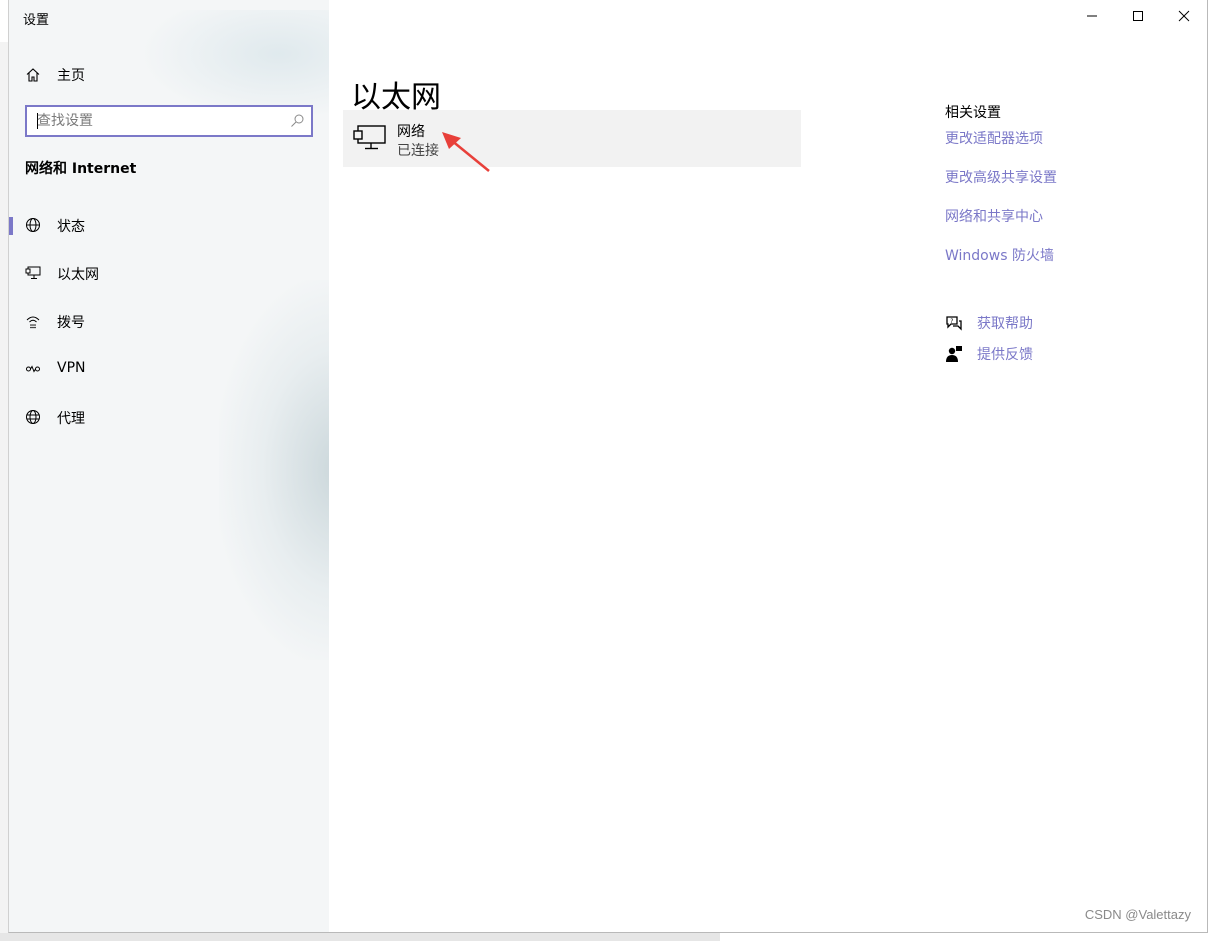 The image size is (1216, 941). Describe the element at coordinates (33, 272) in the screenshot. I see `ethernet-icon` at that location.